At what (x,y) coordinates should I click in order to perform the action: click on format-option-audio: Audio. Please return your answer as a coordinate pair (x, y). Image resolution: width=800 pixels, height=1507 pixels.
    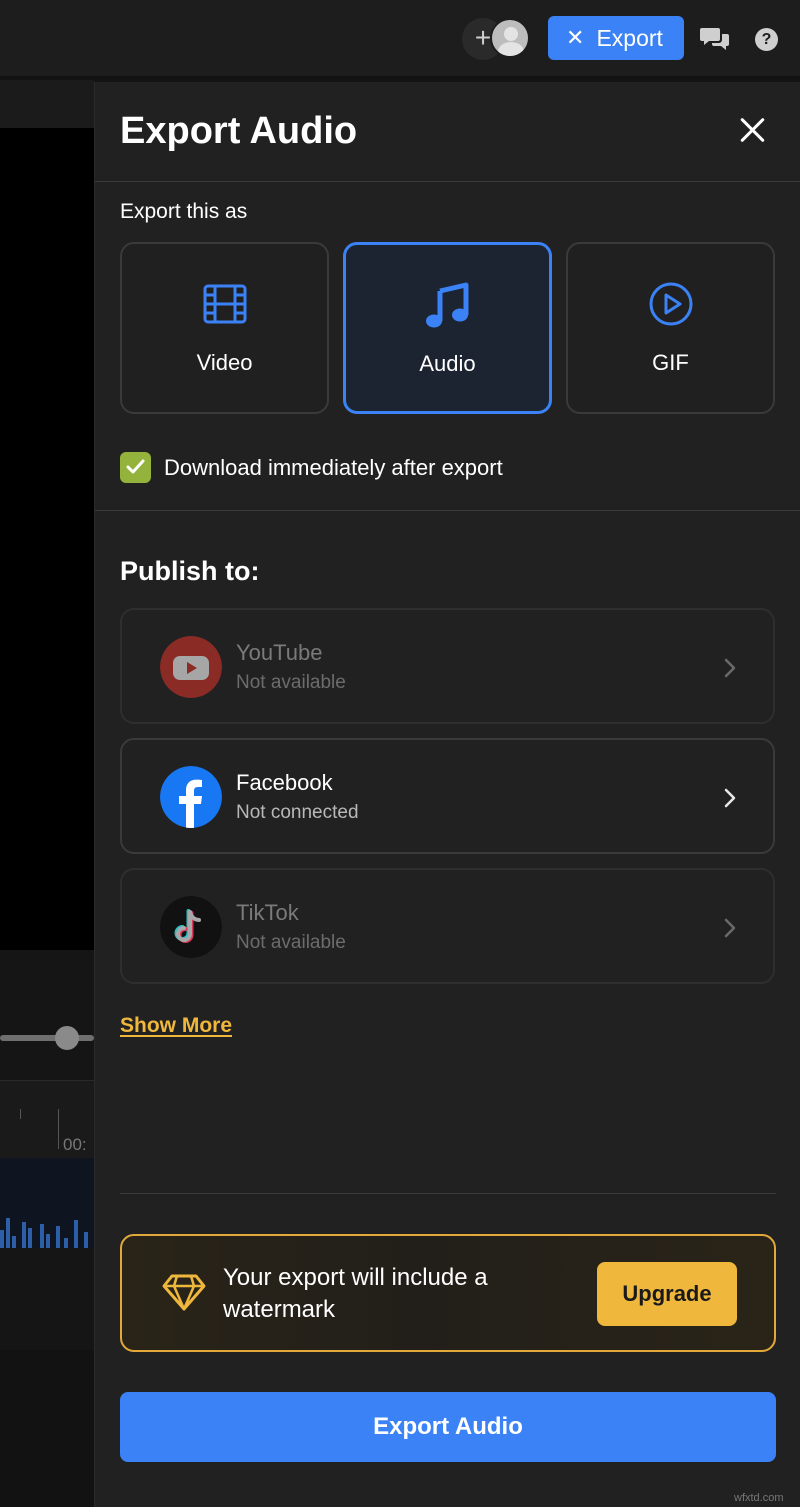
    Looking at the image, I should click on (447, 328).